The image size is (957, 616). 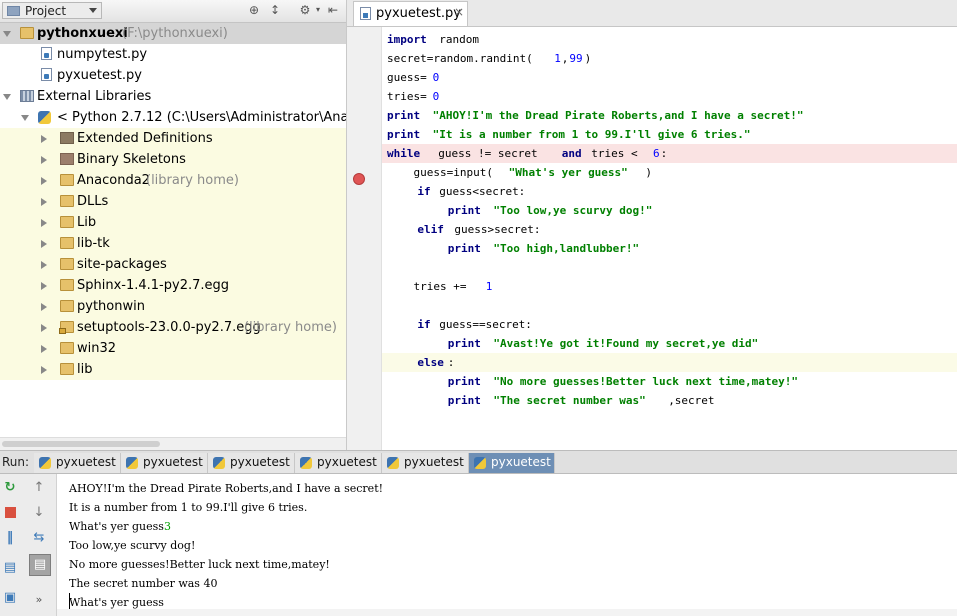 I want to click on code-line: print "The secret number was" ,secret, so click(x=669, y=400).